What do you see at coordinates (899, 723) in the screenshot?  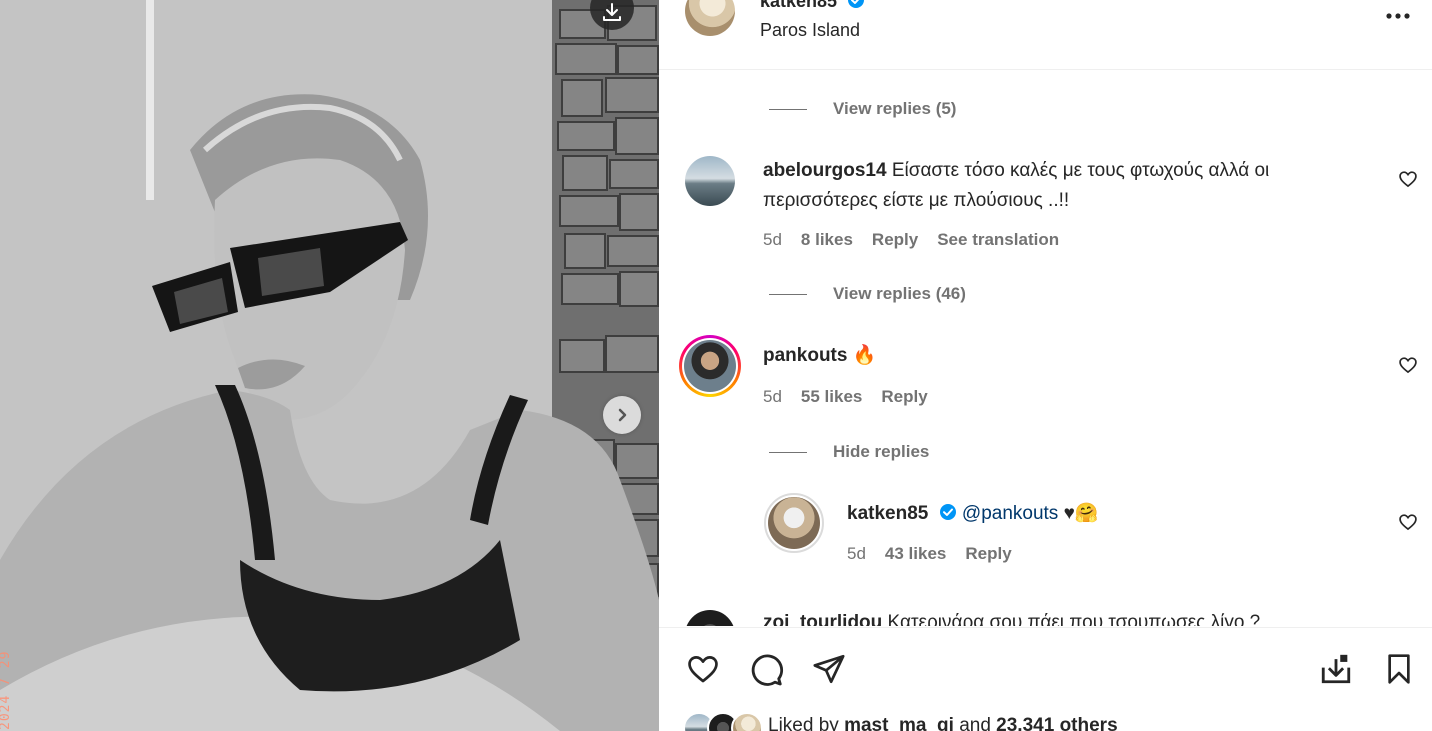 I see `liked-by-user-link: mast_ma_gi` at bounding box center [899, 723].